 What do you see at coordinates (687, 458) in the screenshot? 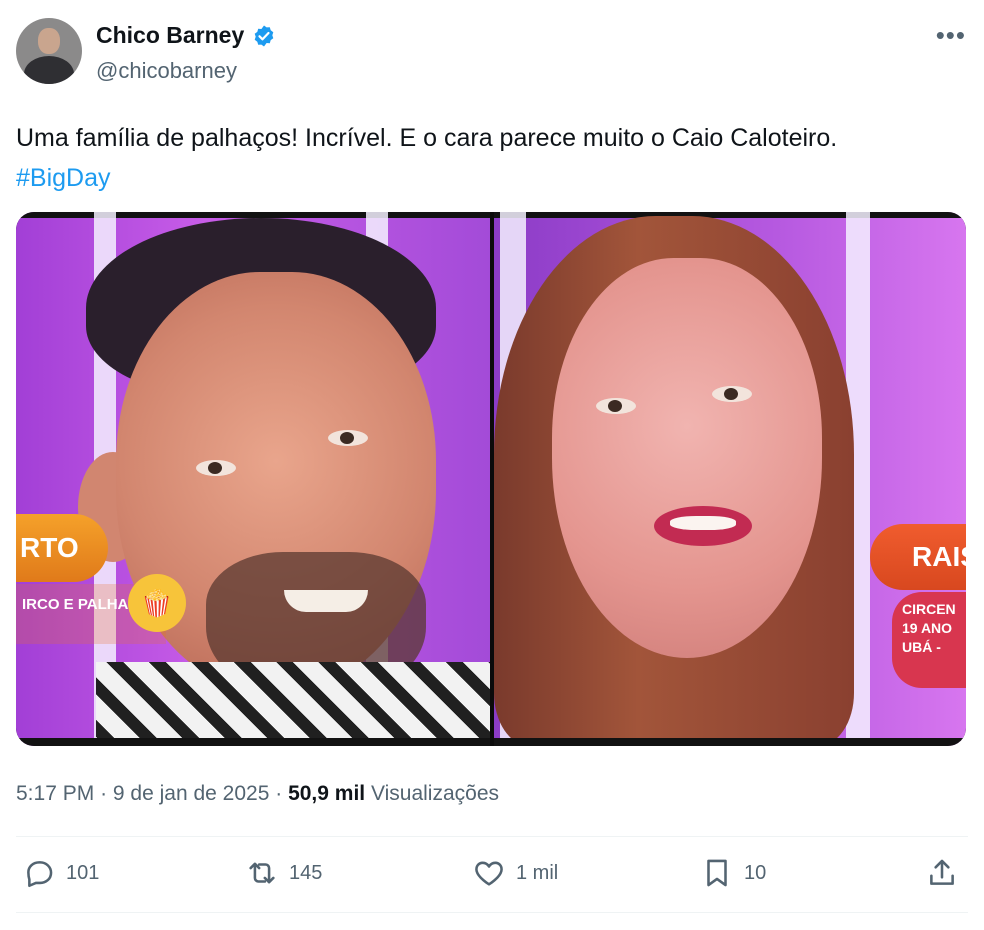
I see `woman-face-shape` at bounding box center [687, 458].